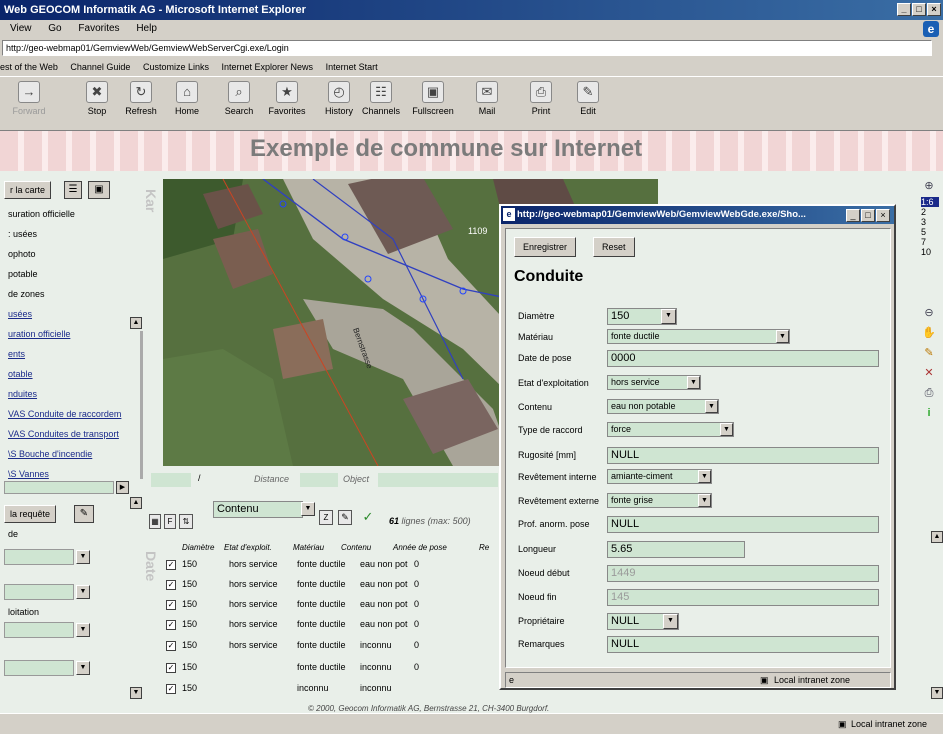 The height and width of the screenshot is (734, 943). I want to click on zoom-in-icon: ⊕, so click(929, 186).